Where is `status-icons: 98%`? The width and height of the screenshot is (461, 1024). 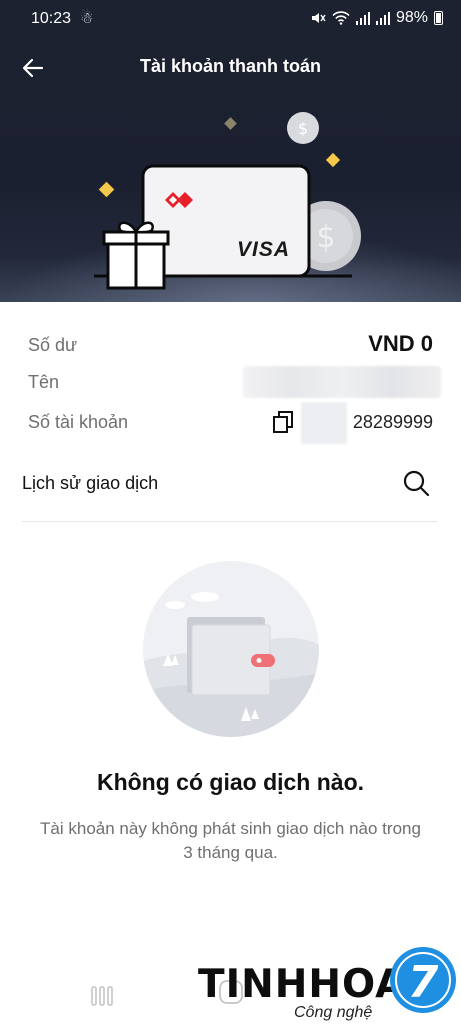
status-icons: 98% is located at coordinates (376, 18).